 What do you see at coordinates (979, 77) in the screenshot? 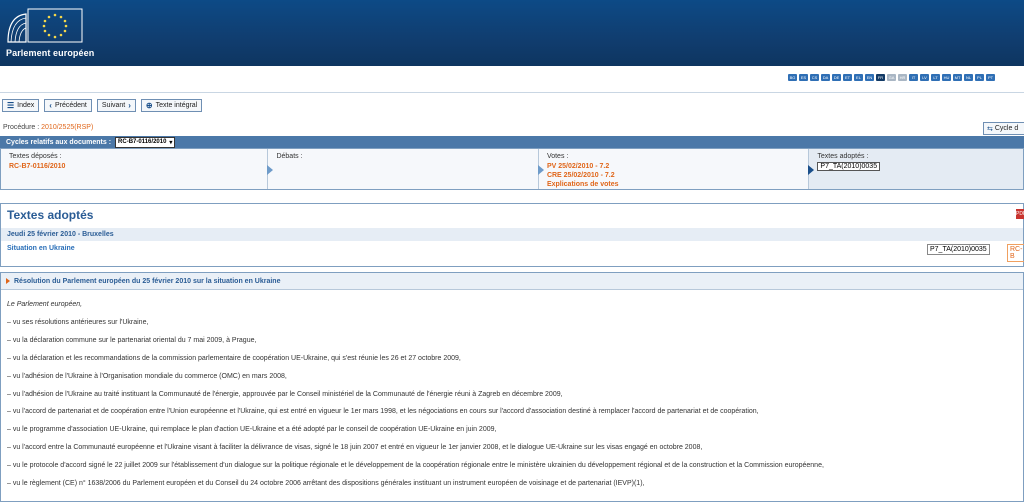
I see `language-pl: PL` at bounding box center [979, 77].